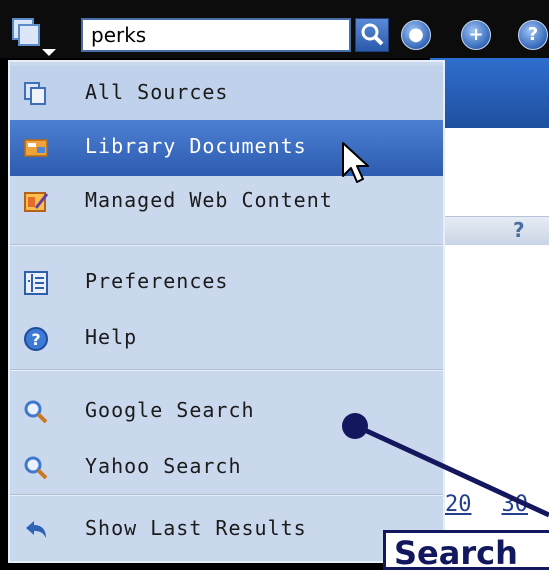 This screenshot has height=570, width=549. What do you see at coordinates (451, 470) in the screenshot?
I see `annotation-line` at bounding box center [451, 470].